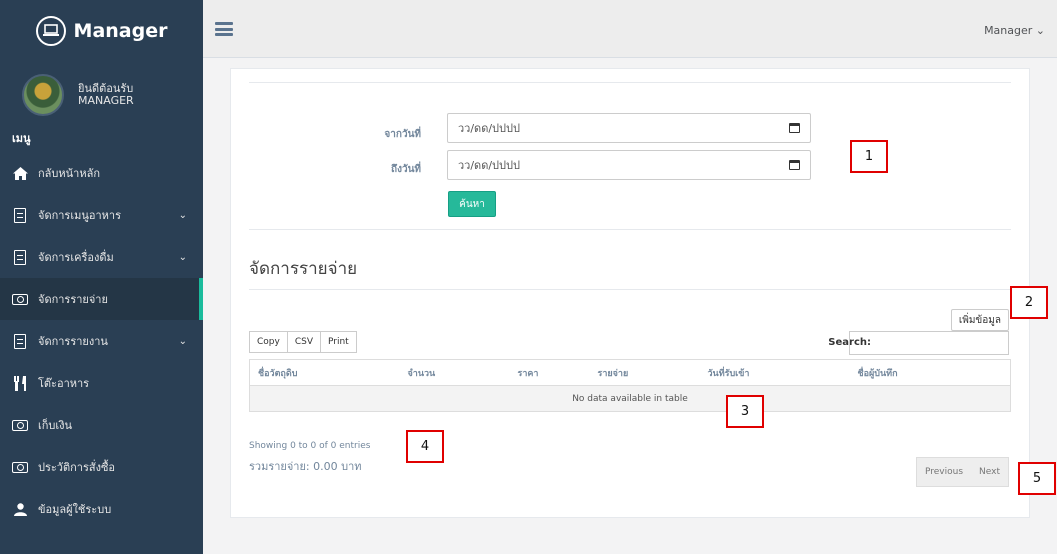 The image size is (1057, 554). I want to click on sidebar-item-label: จัดการเมนูอาหาร, so click(79, 215).